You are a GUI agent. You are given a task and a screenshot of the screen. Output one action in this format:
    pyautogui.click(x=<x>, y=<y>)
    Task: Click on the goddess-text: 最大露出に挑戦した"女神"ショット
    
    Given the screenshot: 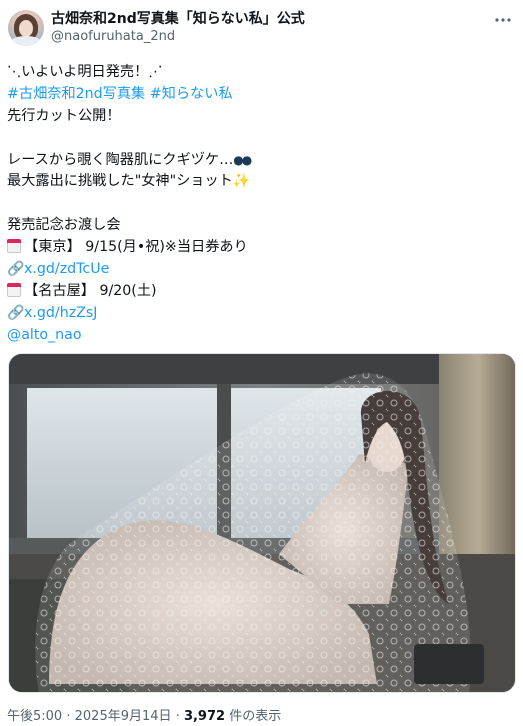 What is the action you would take?
    pyautogui.click(x=120, y=181)
    